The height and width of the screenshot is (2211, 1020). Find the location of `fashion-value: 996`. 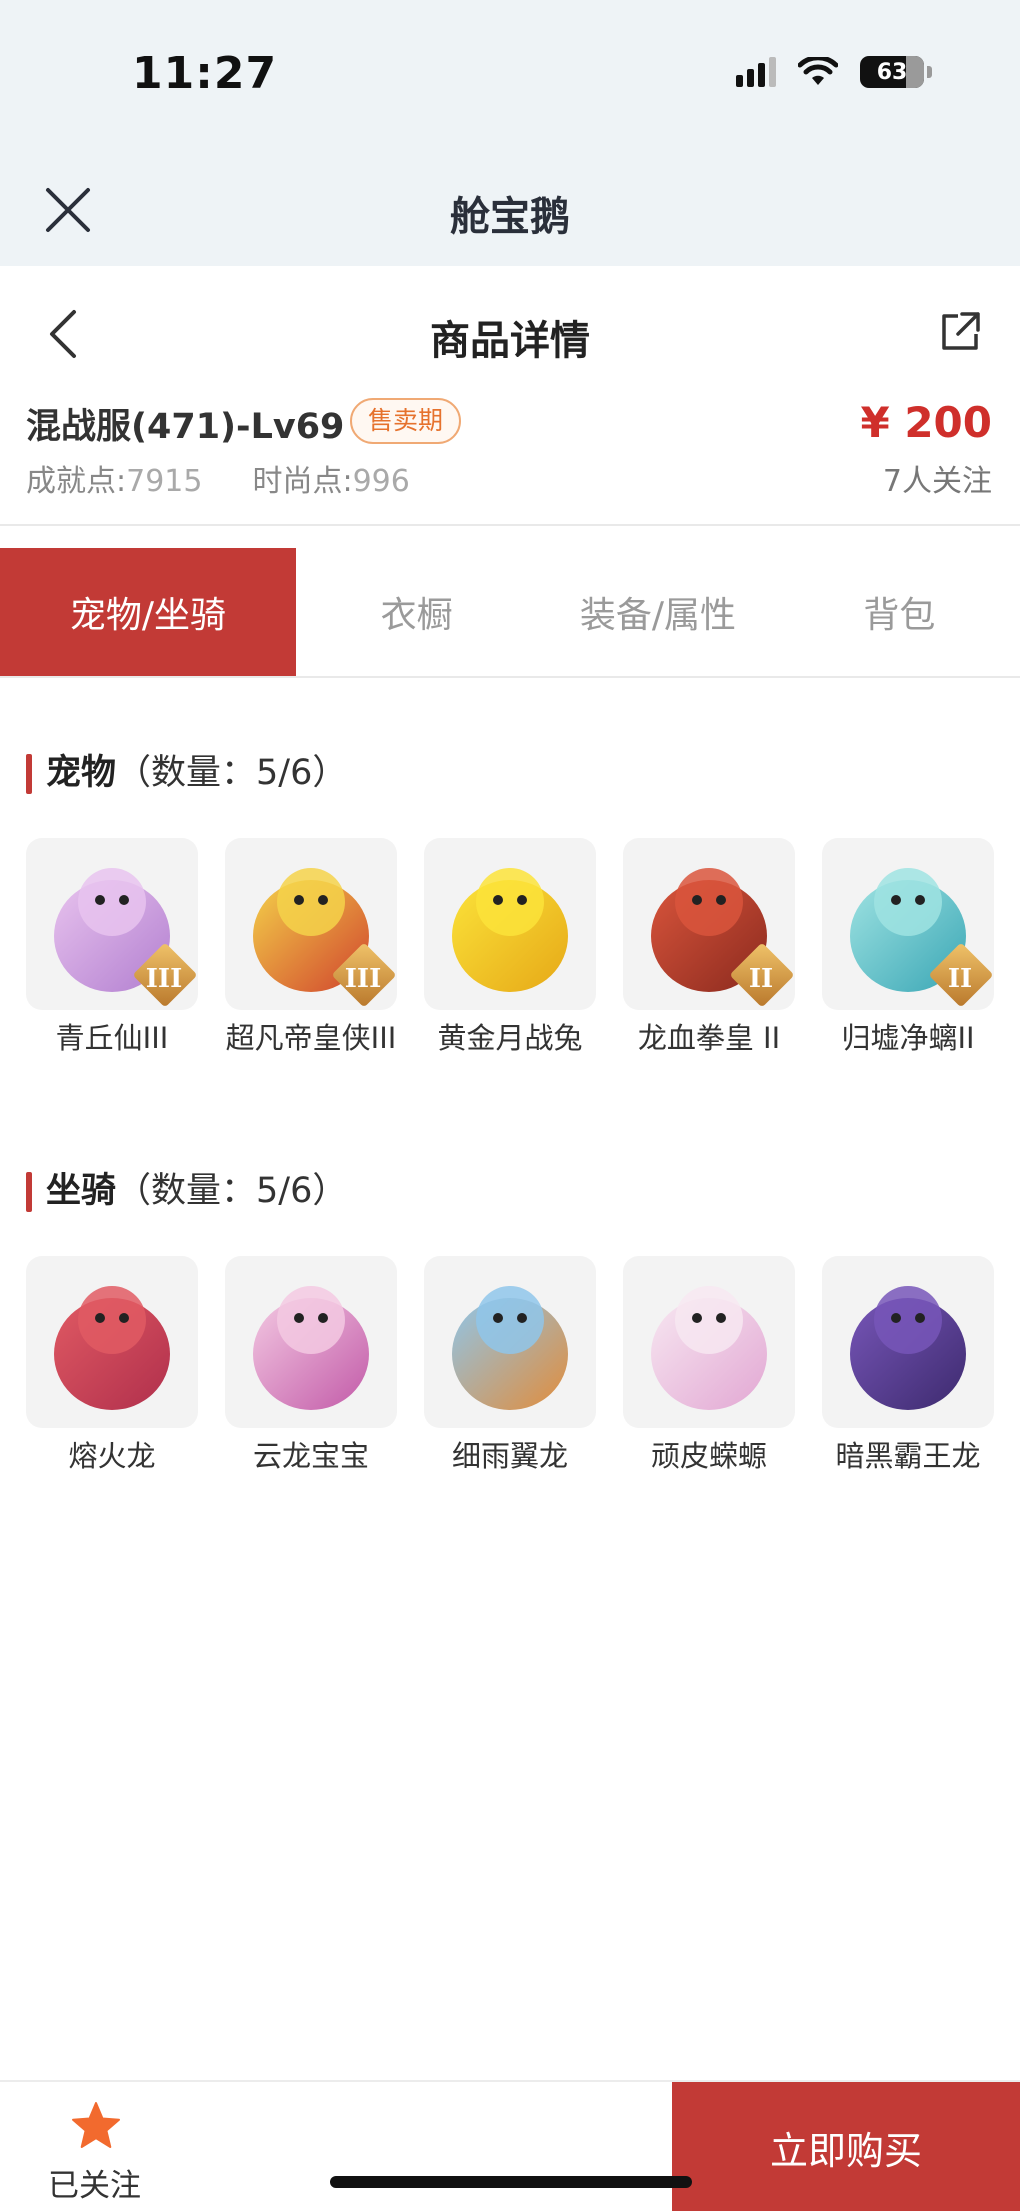

fashion-value: 996 is located at coordinates (381, 481).